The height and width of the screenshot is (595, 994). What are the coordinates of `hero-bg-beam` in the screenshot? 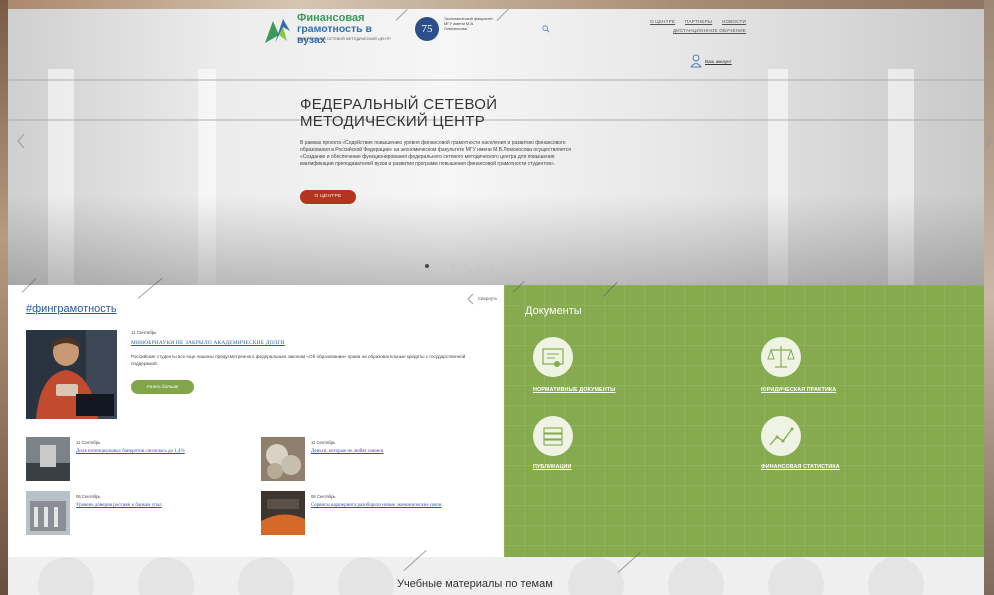 It's located at (496, 80).